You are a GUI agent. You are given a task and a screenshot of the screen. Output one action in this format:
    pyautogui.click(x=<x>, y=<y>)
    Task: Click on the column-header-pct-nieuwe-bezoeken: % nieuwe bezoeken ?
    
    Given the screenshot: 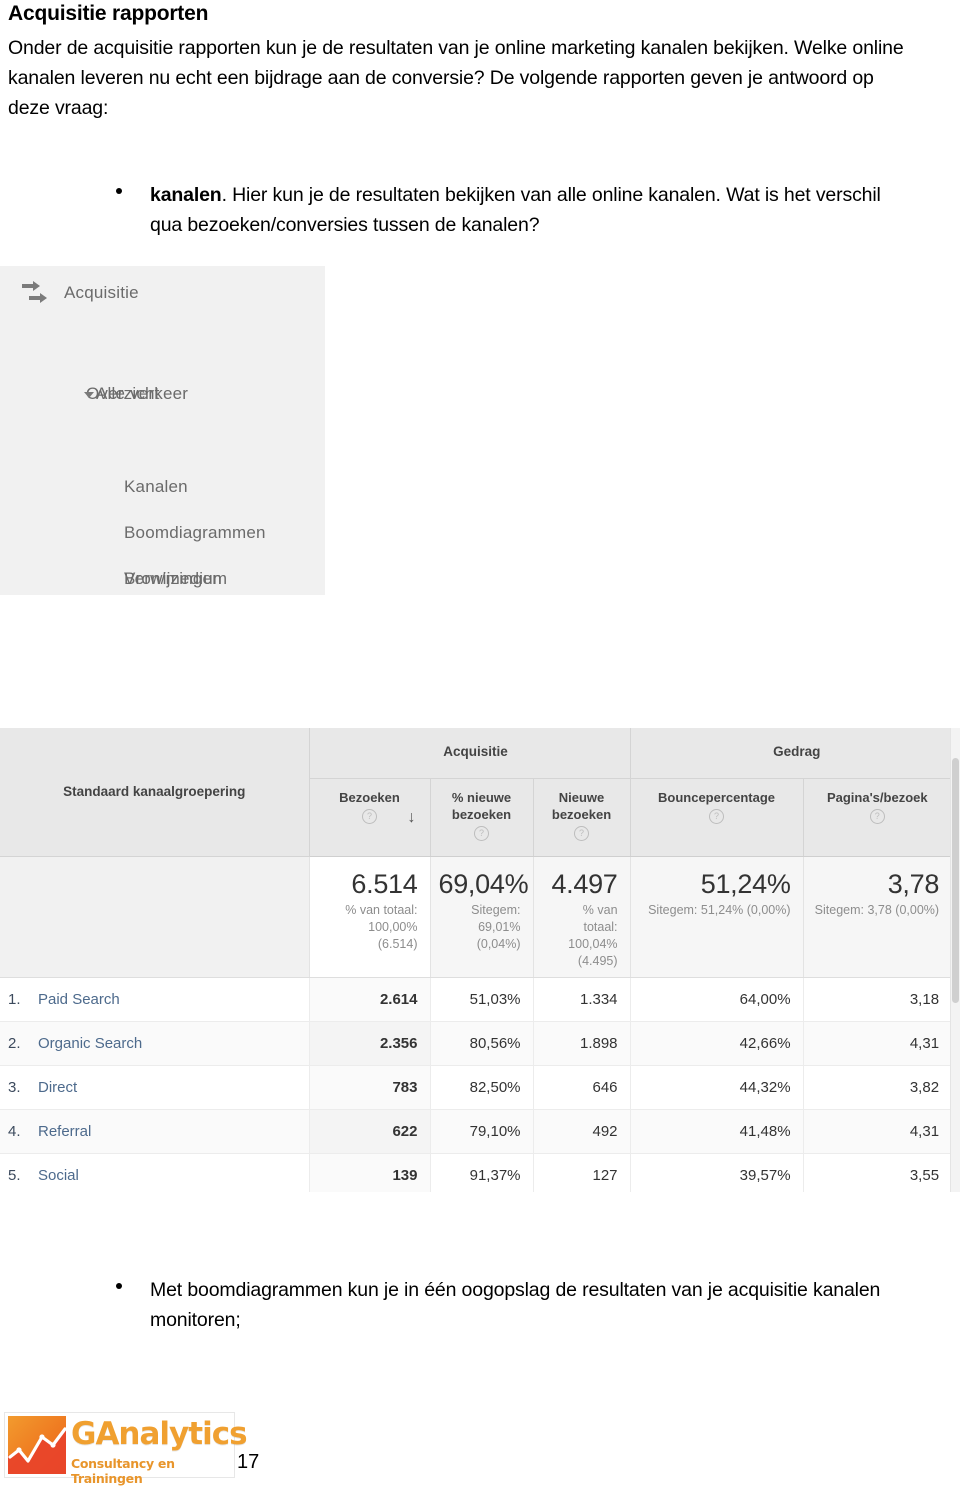 What is the action you would take?
    pyautogui.click(x=481, y=817)
    